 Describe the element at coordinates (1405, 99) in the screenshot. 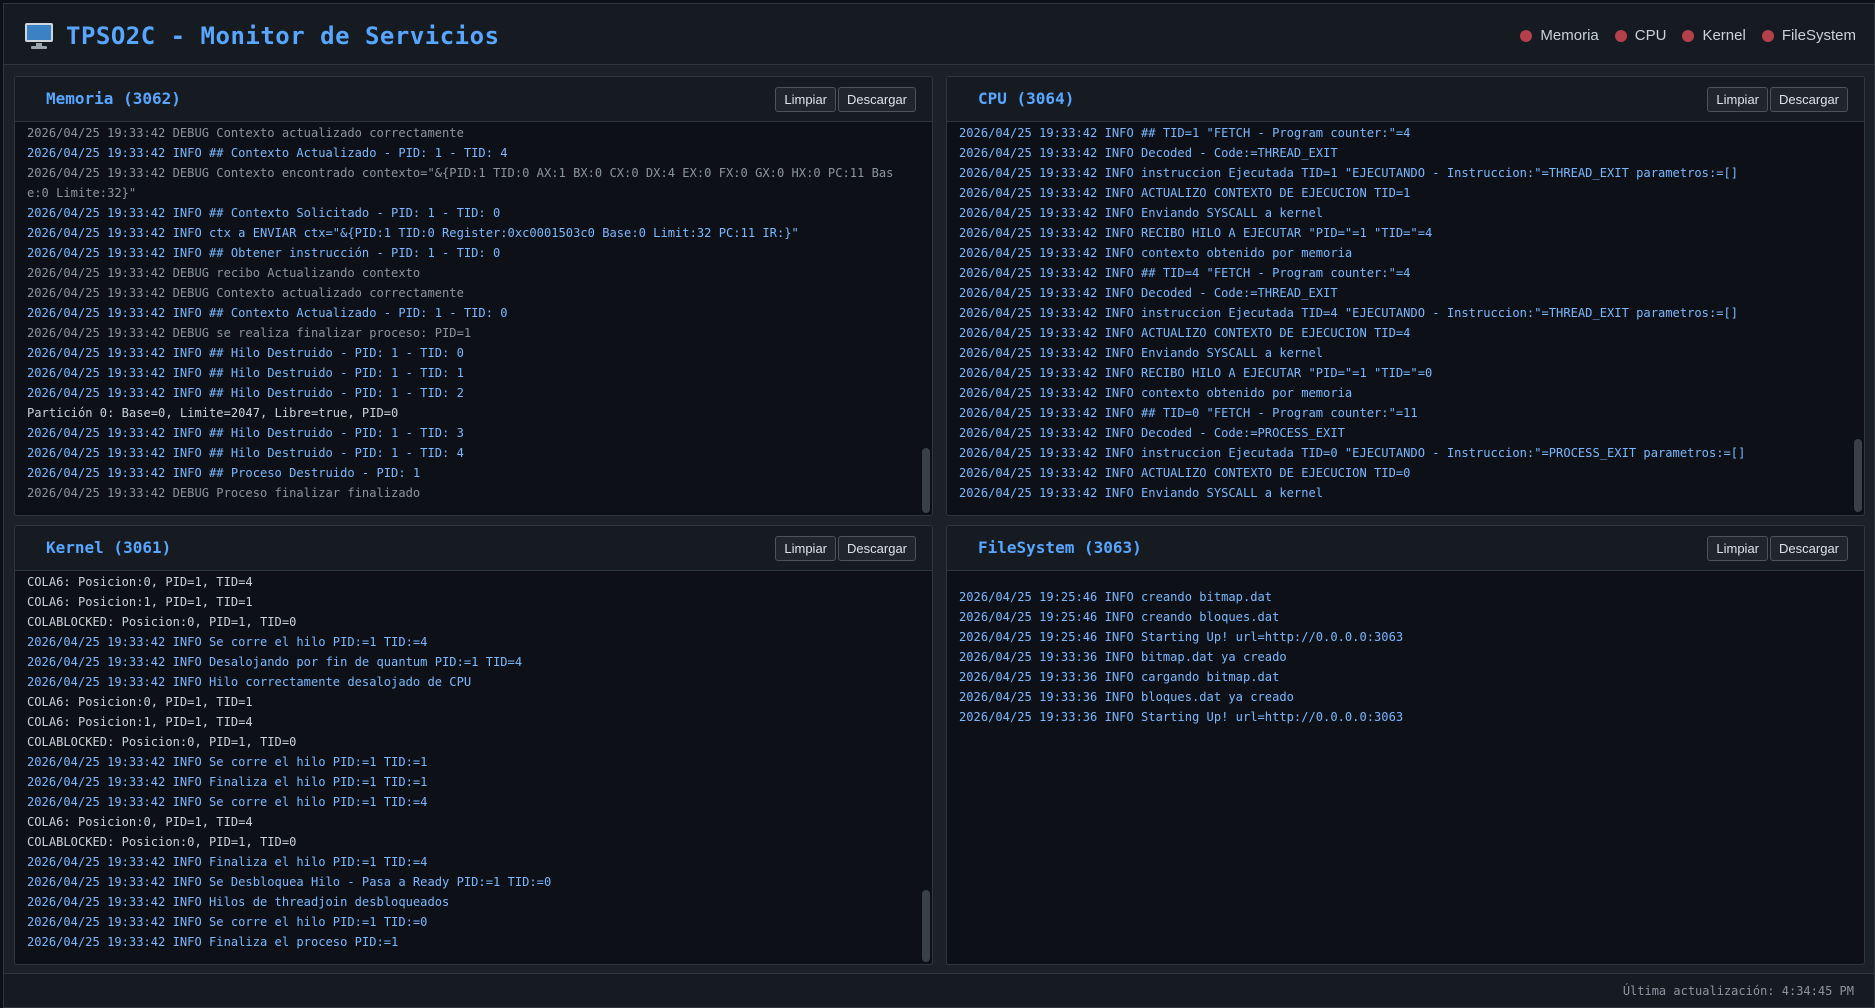

I see `panel-header: CPU (3064) Limpiar Descargar` at that location.